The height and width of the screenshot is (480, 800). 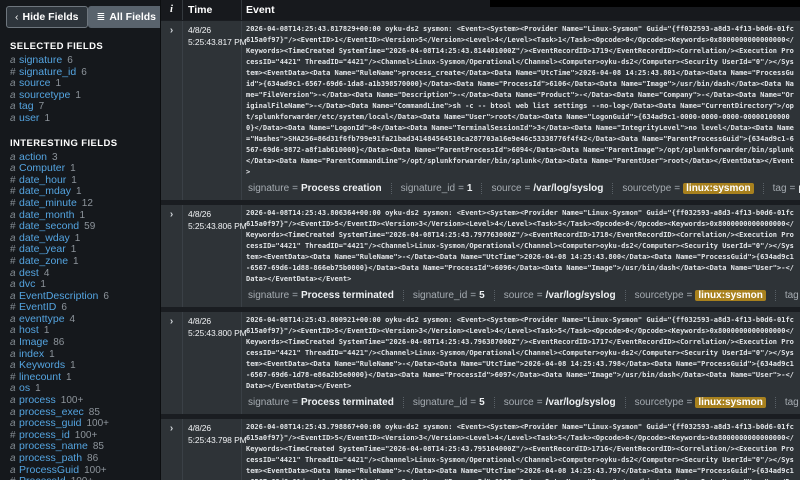 What do you see at coordinates (58, 296) in the screenshot?
I see `field-link: EventDescription` at bounding box center [58, 296].